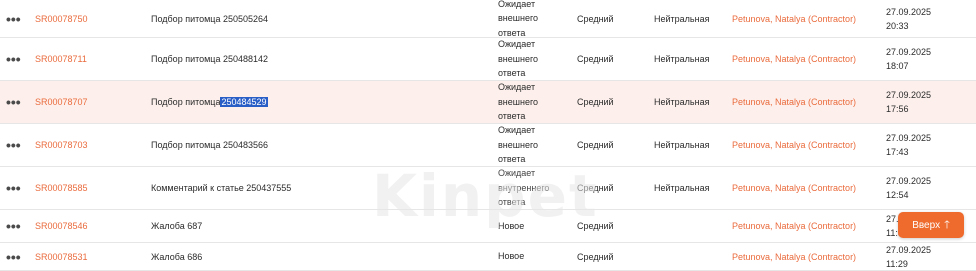 This screenshot has width=976, height=271. What do you see at coordinates (947, 224) in the screenshot?
I see `arrow-up-icon: 🡑` at bounding box center [947, 224].